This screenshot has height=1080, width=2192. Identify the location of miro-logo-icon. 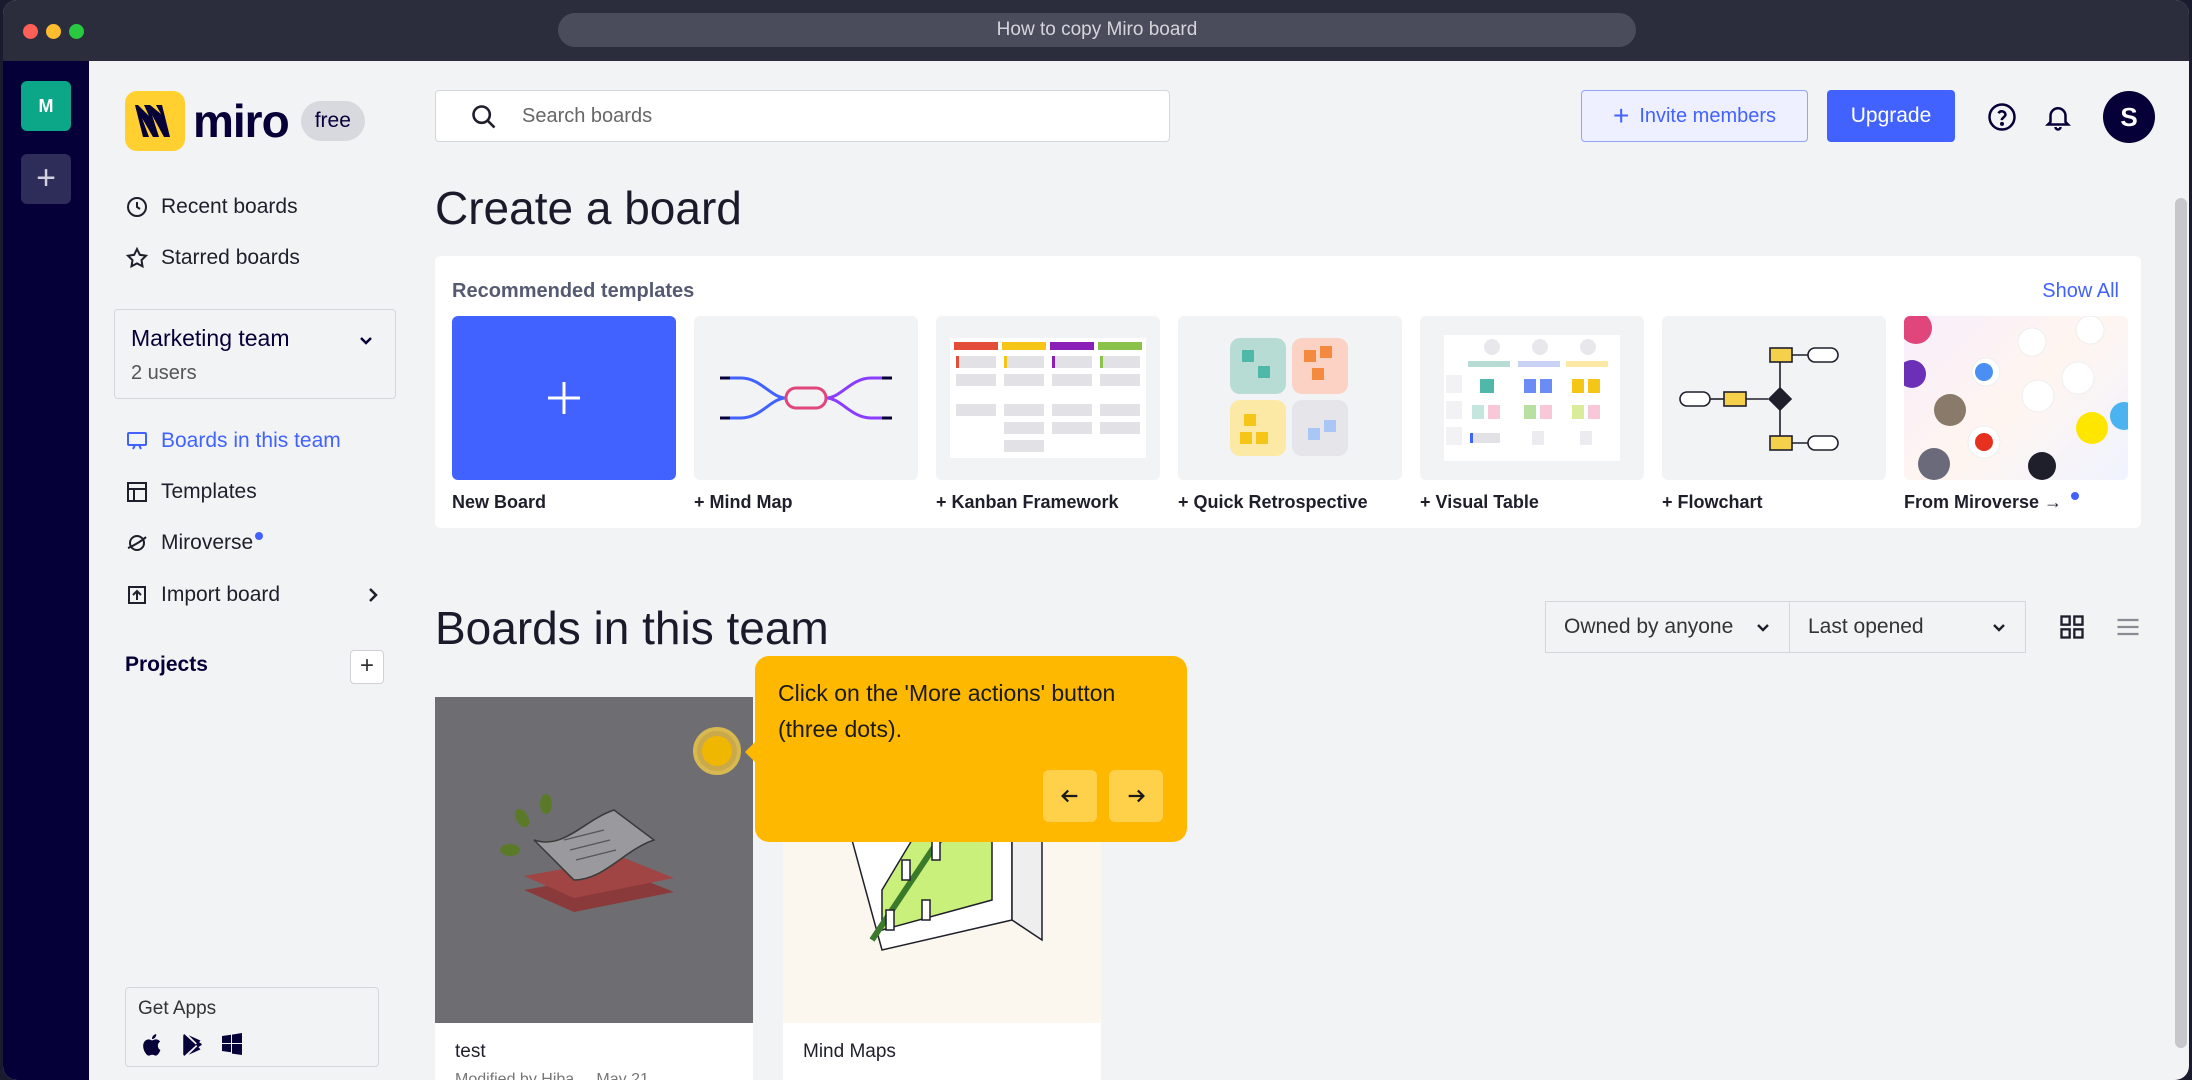
(155, 121).